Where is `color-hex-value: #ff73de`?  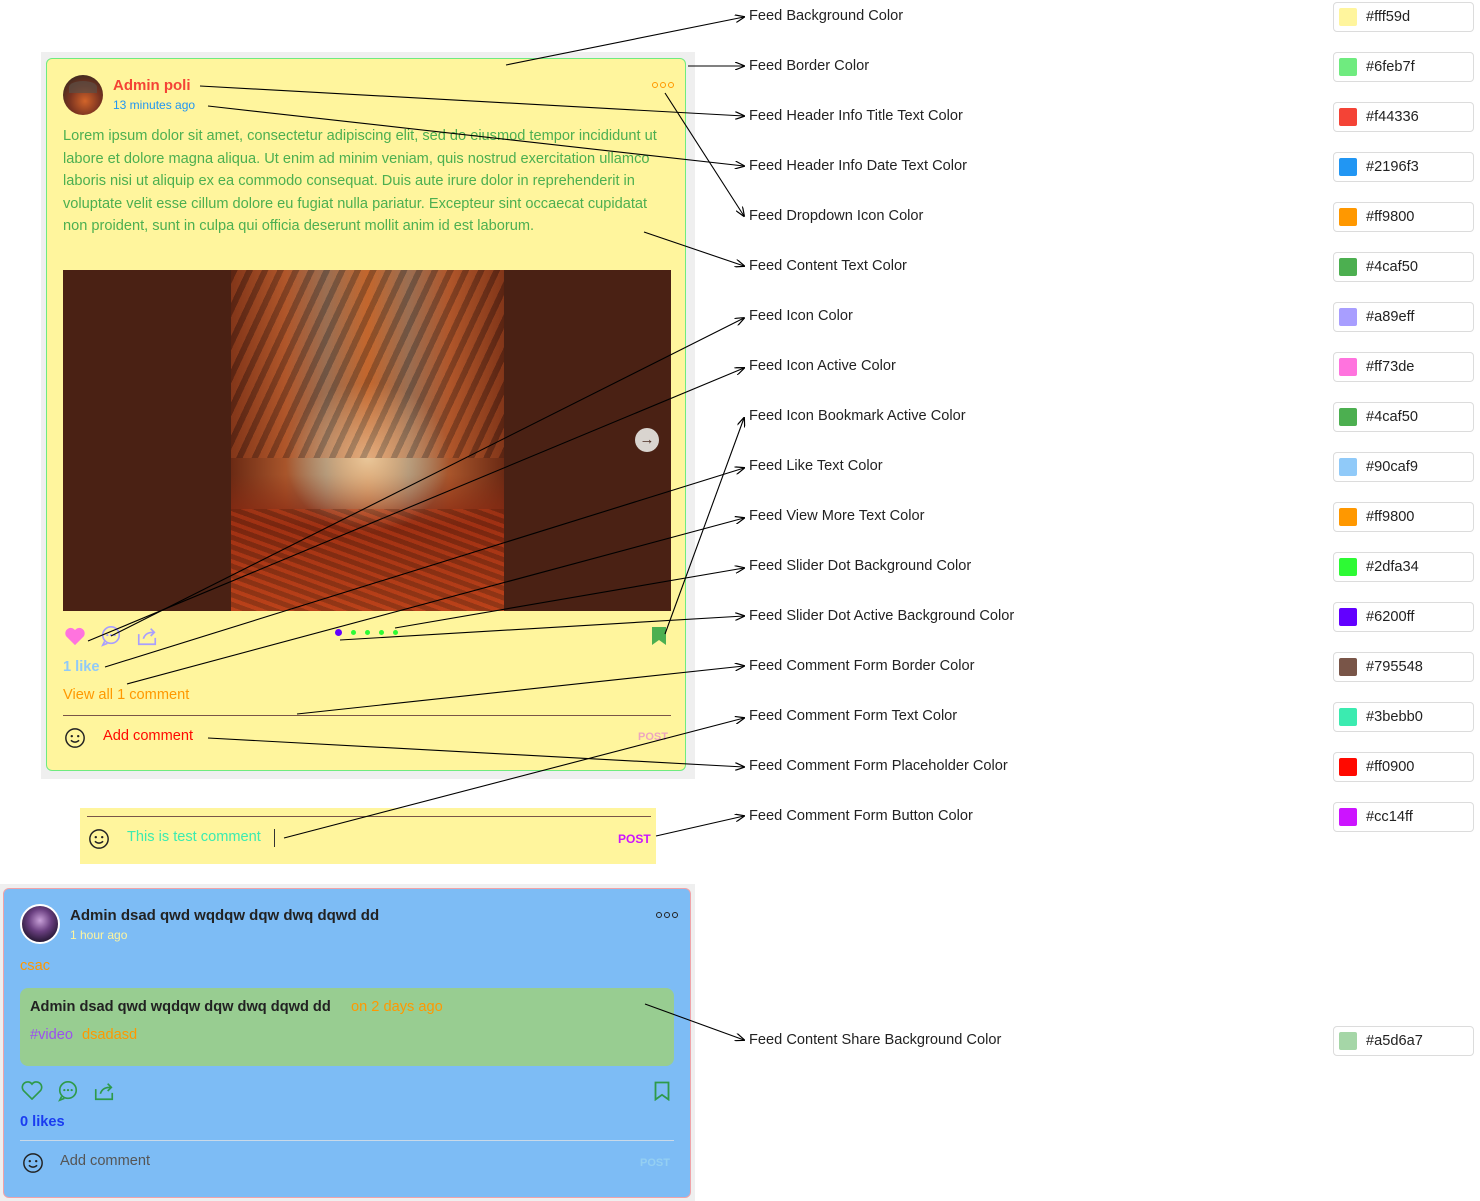 color-hex-value: #ff73de is located at coordinates (1390, 367).